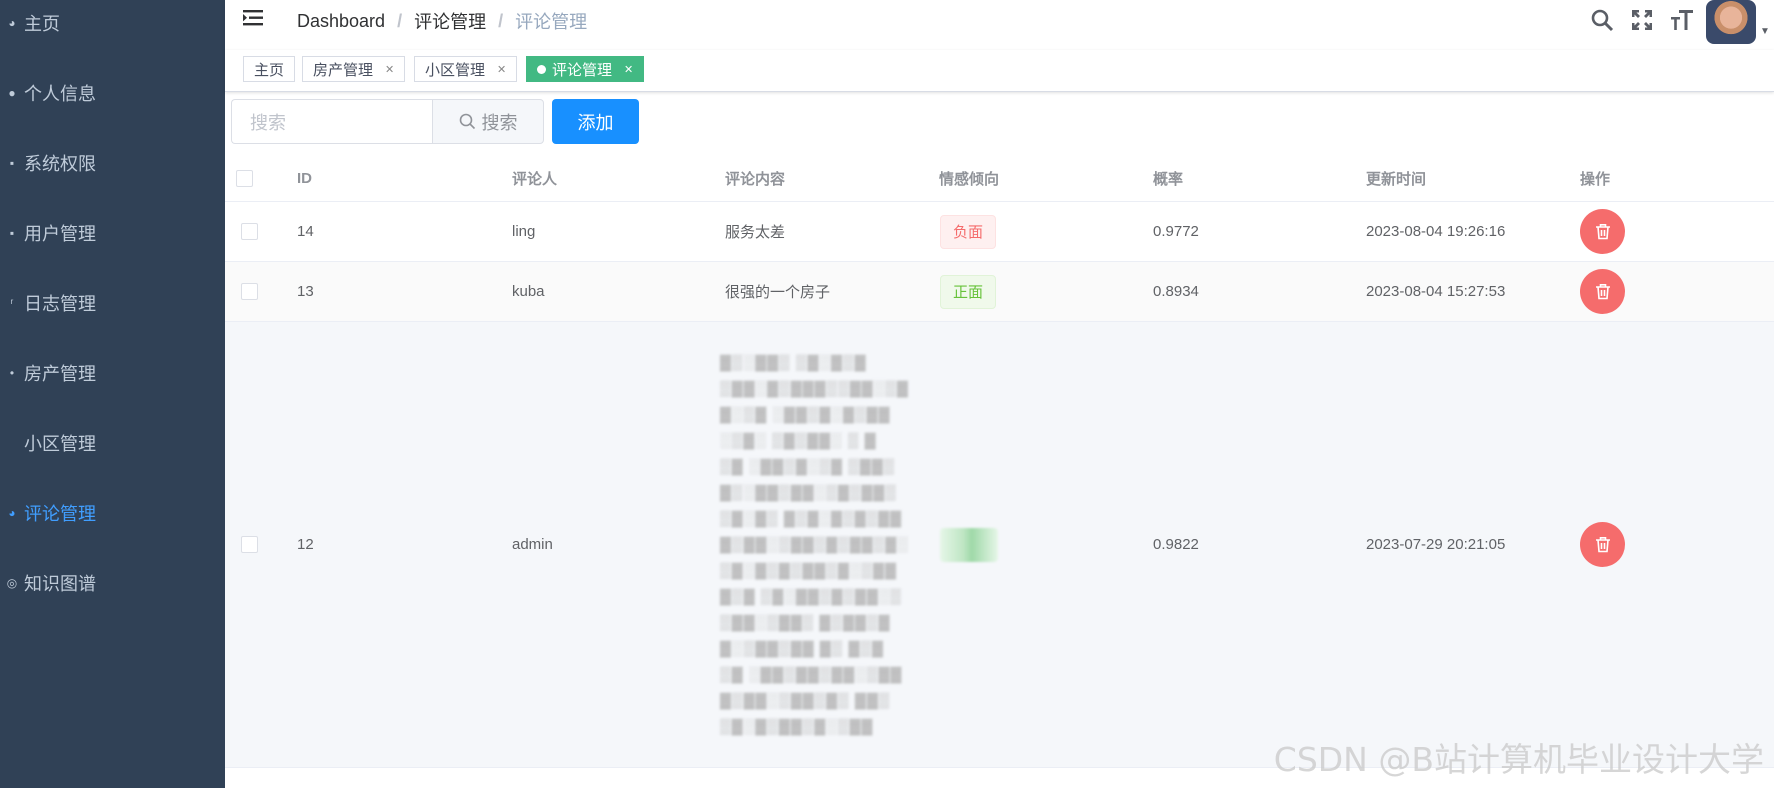 Image resolution: width=1774 pixels, height=788 pixels. Describe the element at coordinates (12, 93) in the screenshot. I see `user-icon: ●` at that location.